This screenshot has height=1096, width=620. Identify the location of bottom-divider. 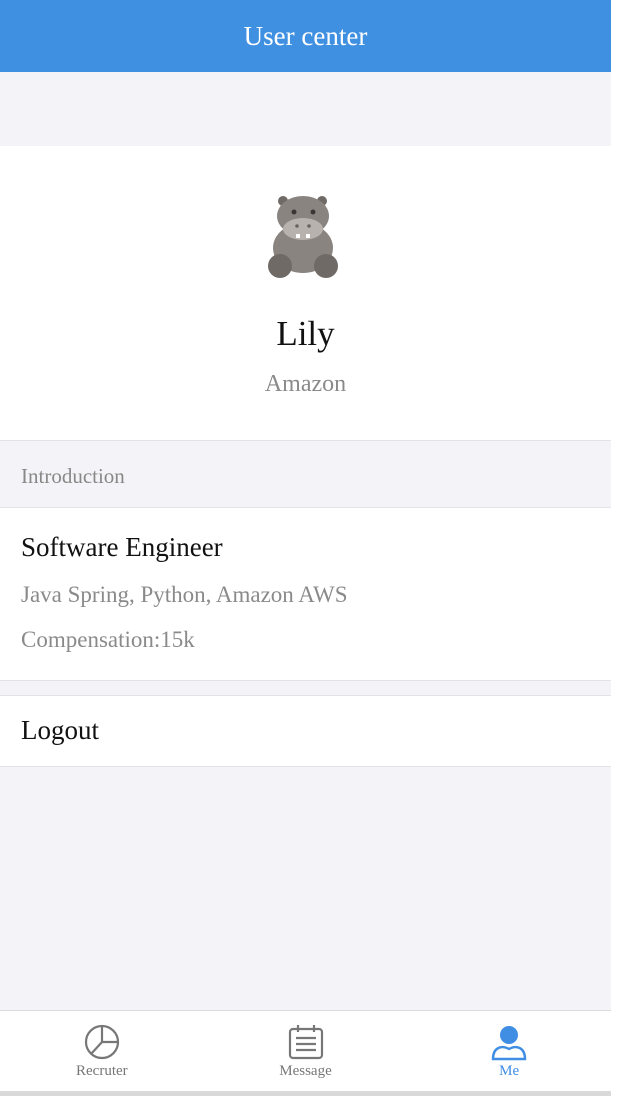
(305, 1093).